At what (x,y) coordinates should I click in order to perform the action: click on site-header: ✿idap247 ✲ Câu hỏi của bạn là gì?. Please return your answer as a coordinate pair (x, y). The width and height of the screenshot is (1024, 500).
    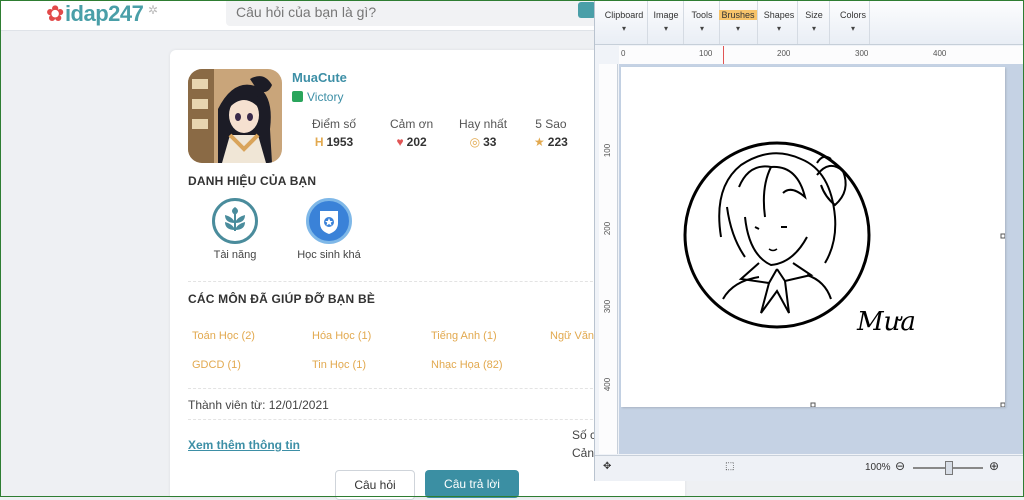
    Looking at the image, I should click on (300, 15).